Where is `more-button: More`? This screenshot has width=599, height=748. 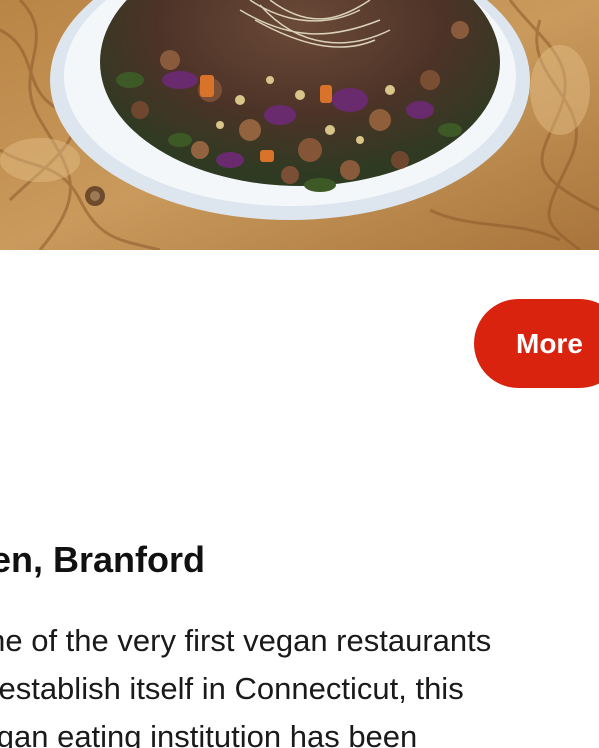 more-button: More is located at coordinates (536, 343).